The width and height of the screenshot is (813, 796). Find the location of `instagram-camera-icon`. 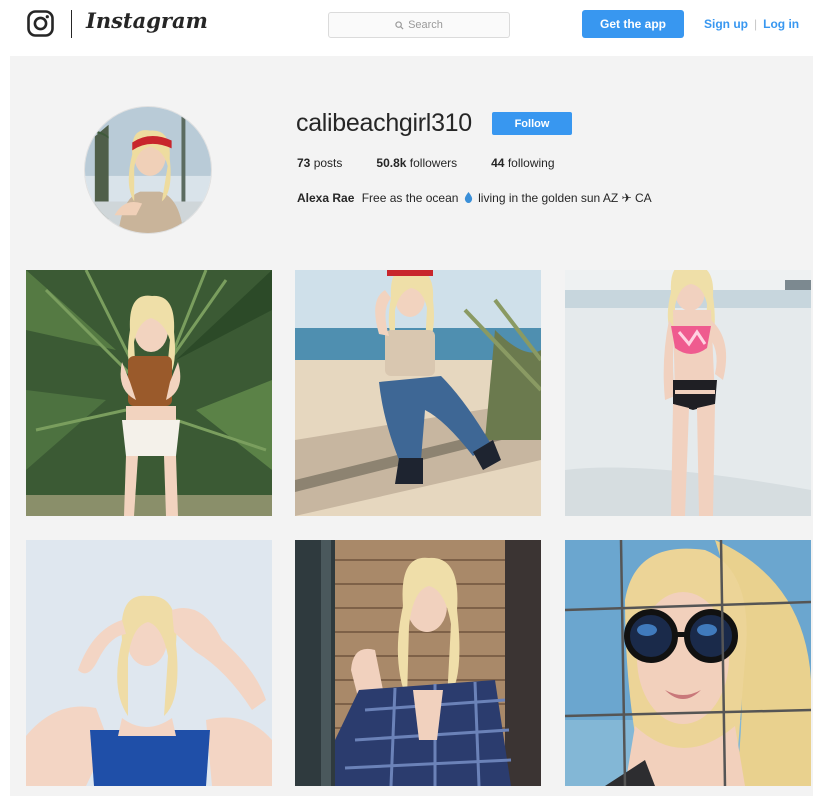

instagram-camera-icon is located at coordinates (40, 23).